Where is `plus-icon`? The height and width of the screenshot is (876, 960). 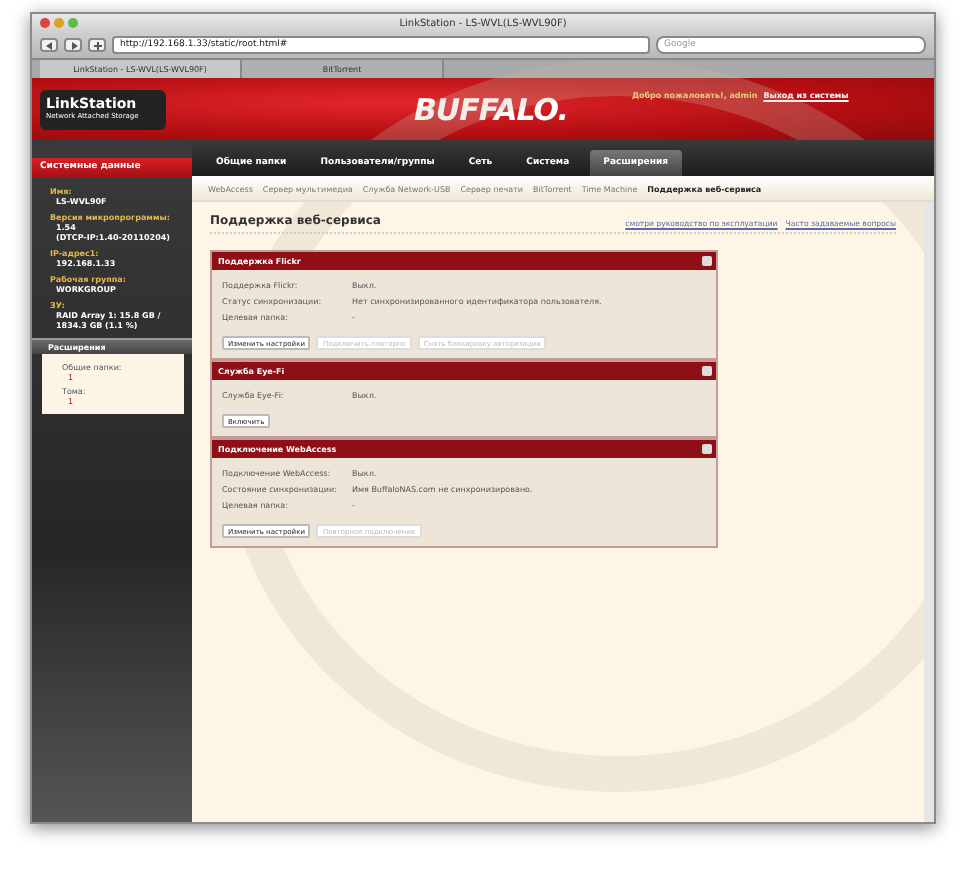 plus-icon is located at coordinates (97, 45).